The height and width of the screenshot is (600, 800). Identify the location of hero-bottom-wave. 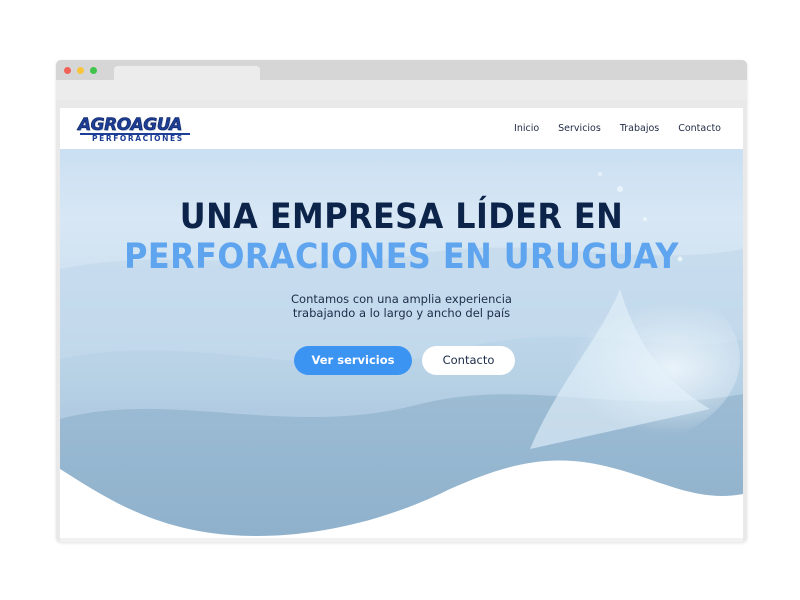
(401, 499).